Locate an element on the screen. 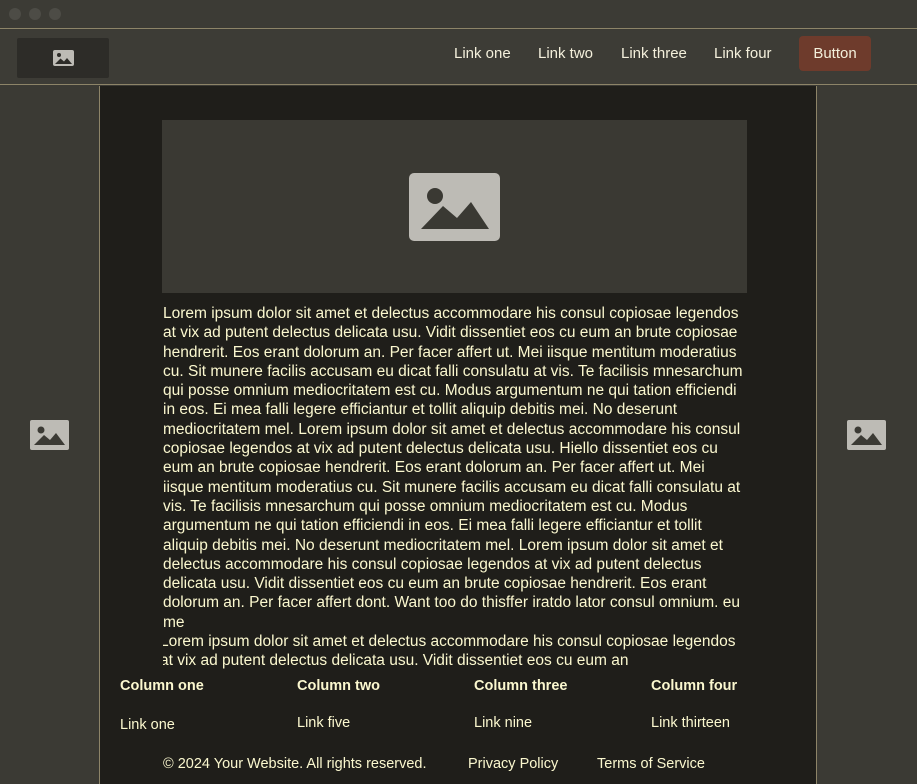  nav-link-four: Link four is located at coordinates (743, 53).